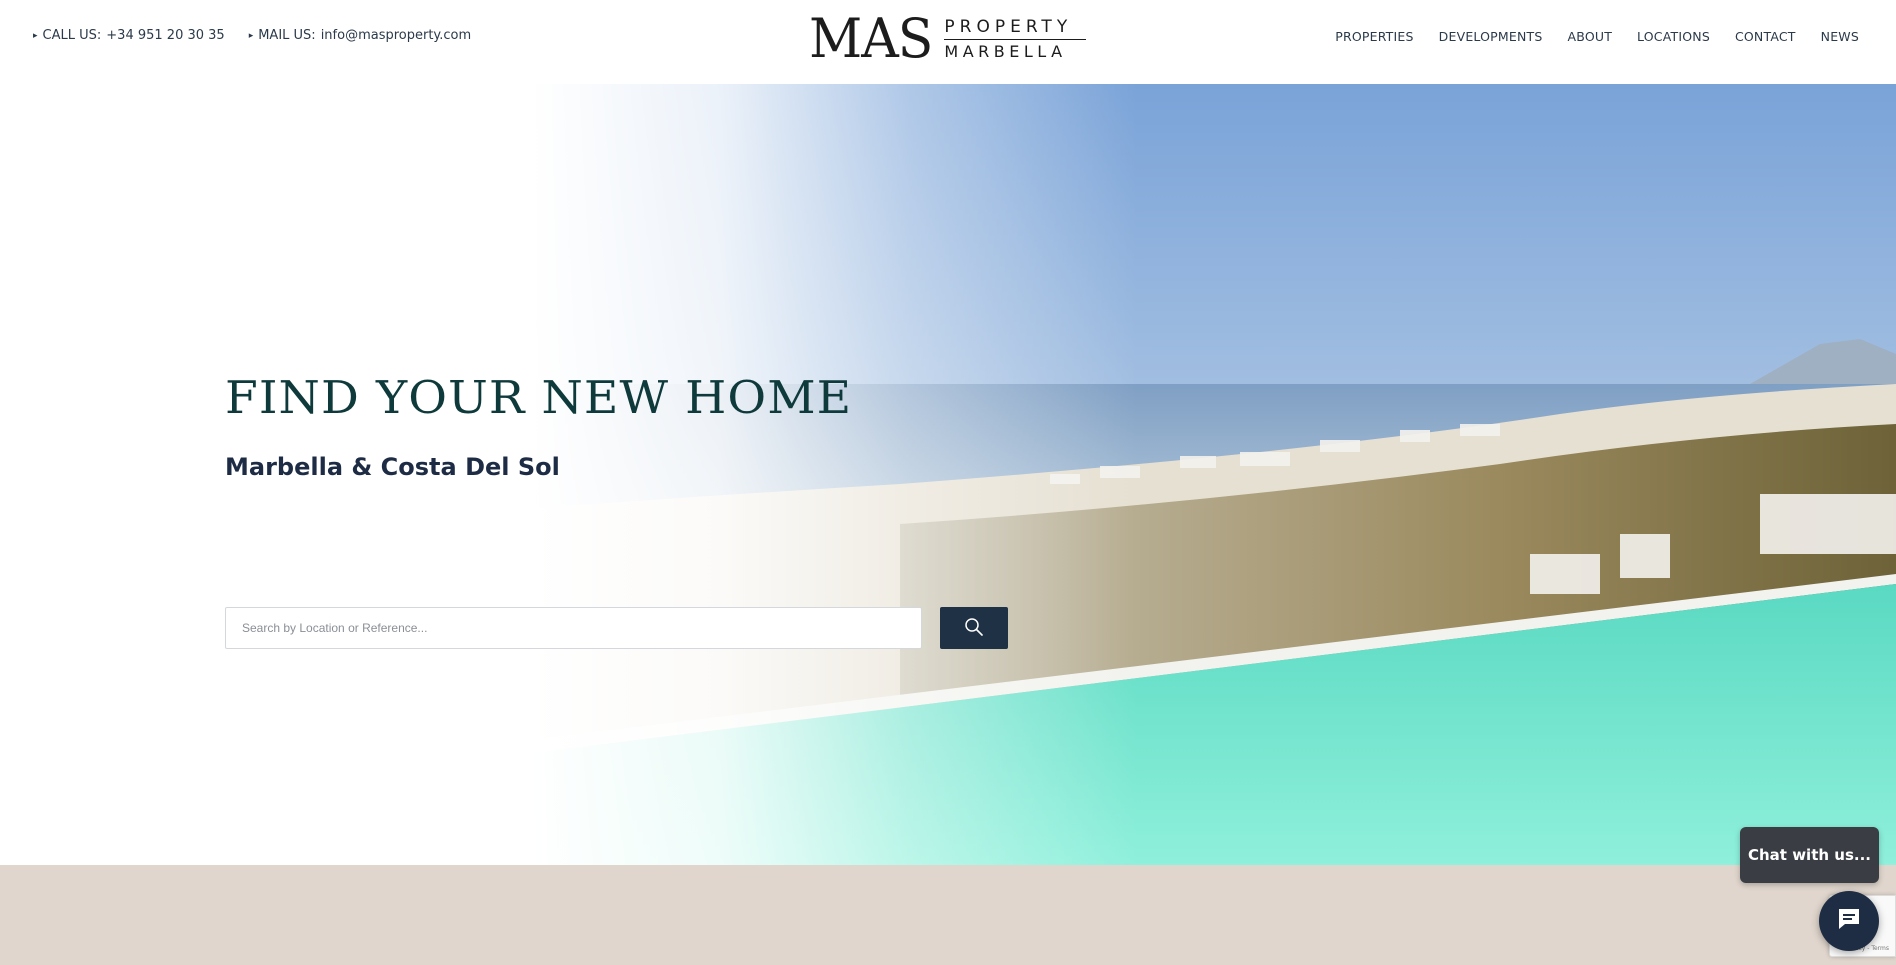 Image resolution: width=1896 pixels, height=965 pixels. Describe the element at coordinates (392, 467) in the screenshot. I see `hero-subtitle: Marbella & Costa Del Sol` at that location.